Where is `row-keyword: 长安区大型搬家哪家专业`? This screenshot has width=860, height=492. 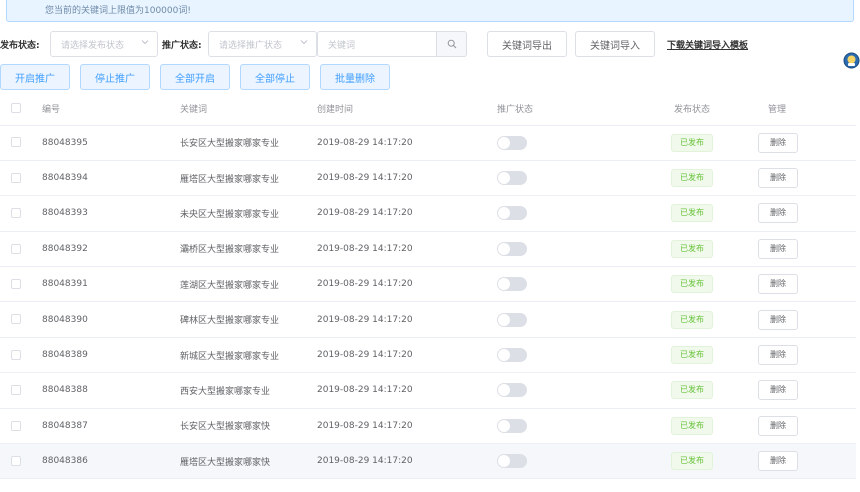 row-keyword: 长安区大型搬家哪家专业 is located at coordinates (248, 143).